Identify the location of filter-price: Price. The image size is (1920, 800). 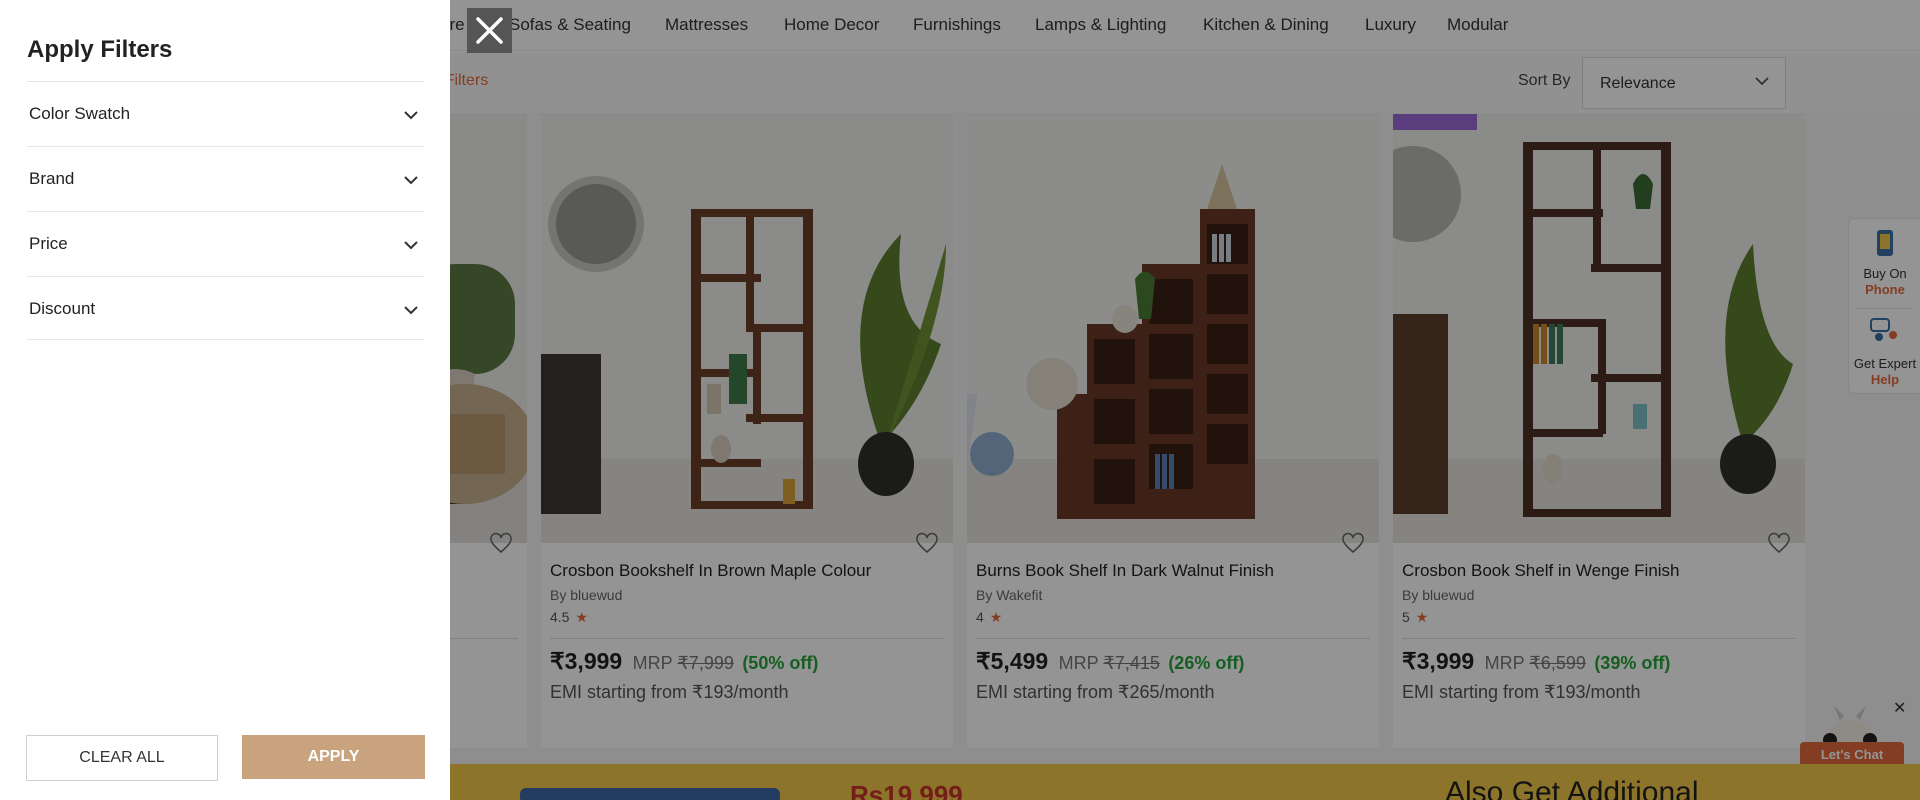
(225, 243).